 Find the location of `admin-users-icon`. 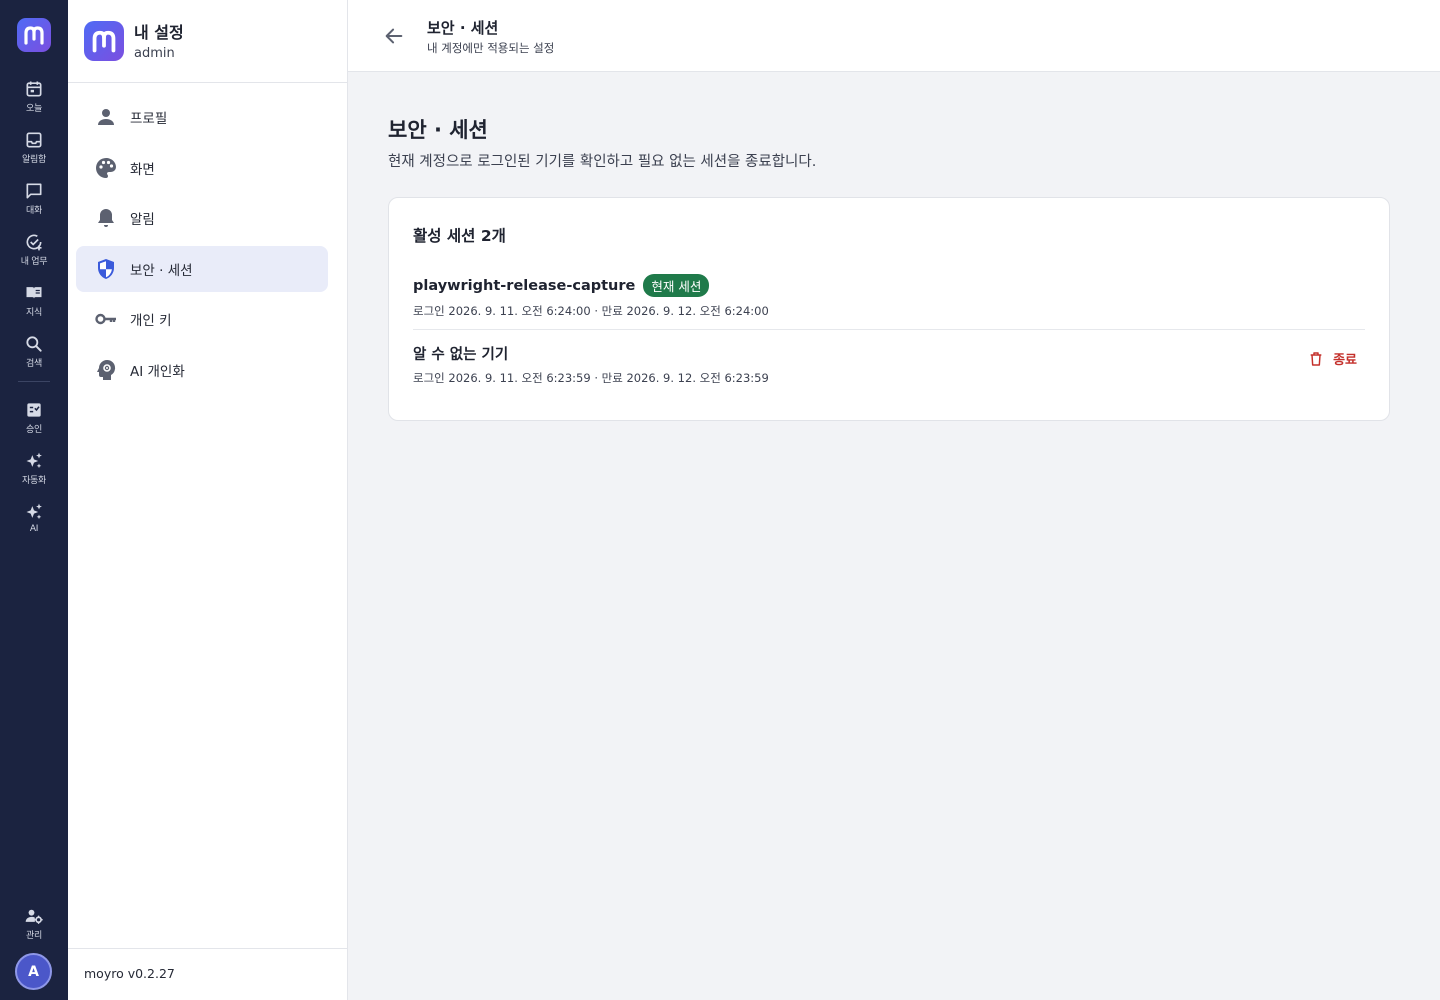

admin-users-icon is located at coordinates (34, 916).